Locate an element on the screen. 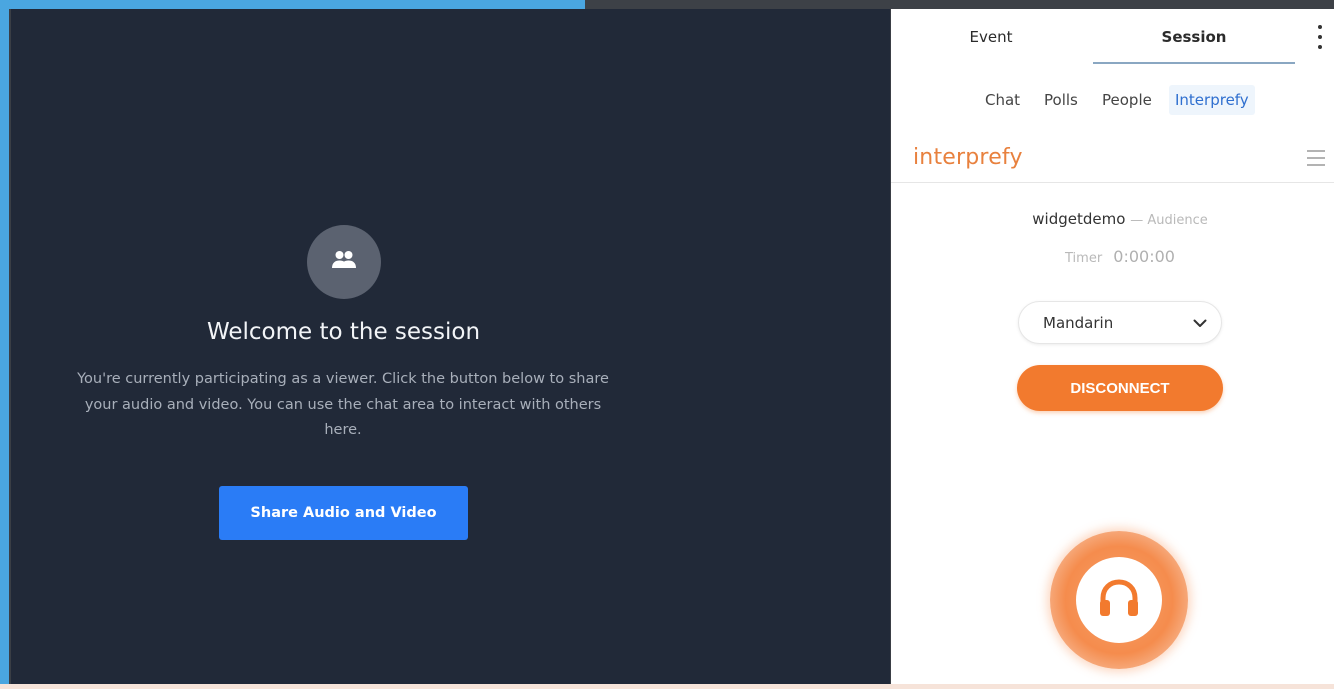 The height and width of the screenshot is (689, 1334). hamburger-icon is located at coordinates (1316, 158).